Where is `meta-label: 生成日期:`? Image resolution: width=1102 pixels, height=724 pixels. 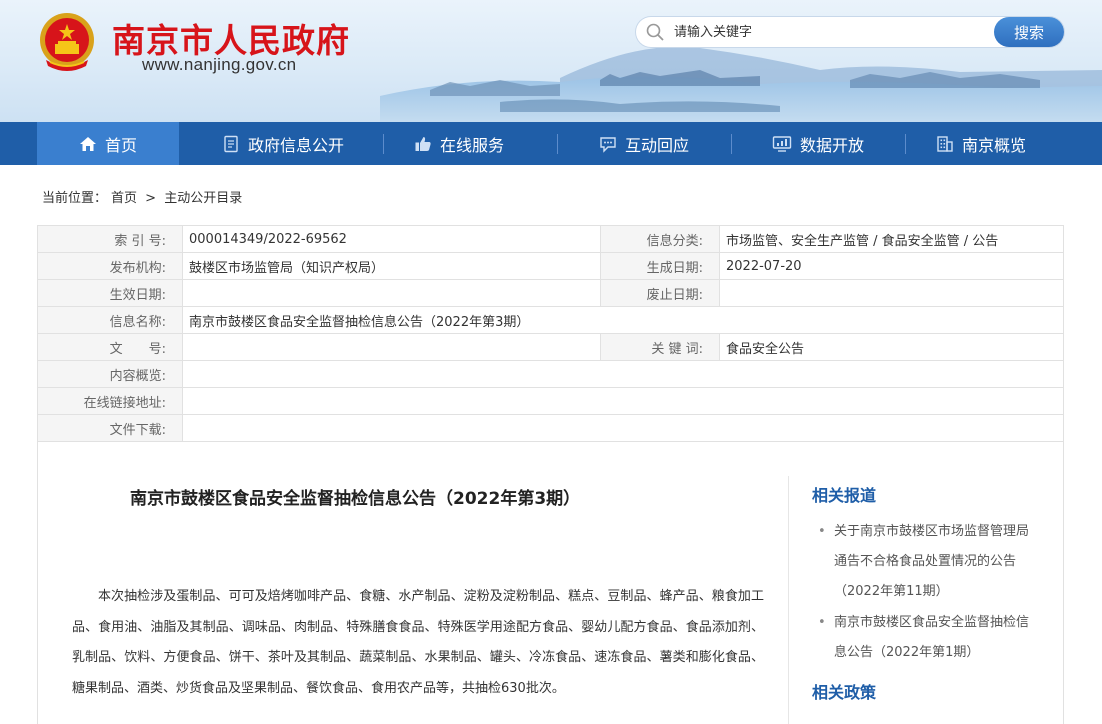
meta-label: 生成日期: is located at coordinates (660, 266).